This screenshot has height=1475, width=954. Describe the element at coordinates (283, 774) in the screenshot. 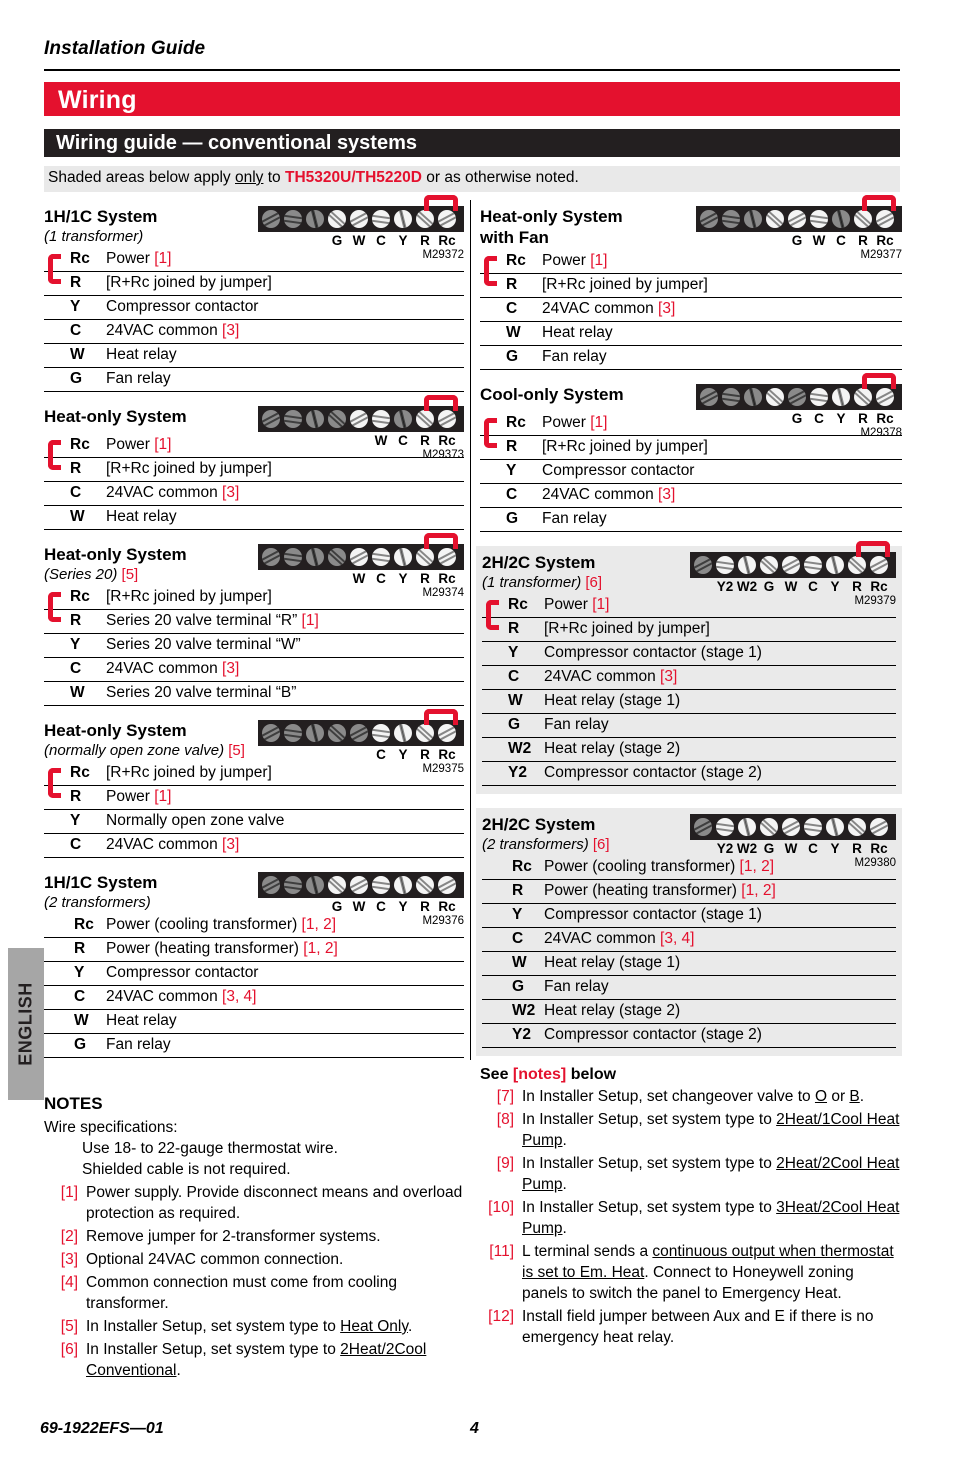

I see `terminal-description-cell: [R+Rc joined by jumper]` at that location.